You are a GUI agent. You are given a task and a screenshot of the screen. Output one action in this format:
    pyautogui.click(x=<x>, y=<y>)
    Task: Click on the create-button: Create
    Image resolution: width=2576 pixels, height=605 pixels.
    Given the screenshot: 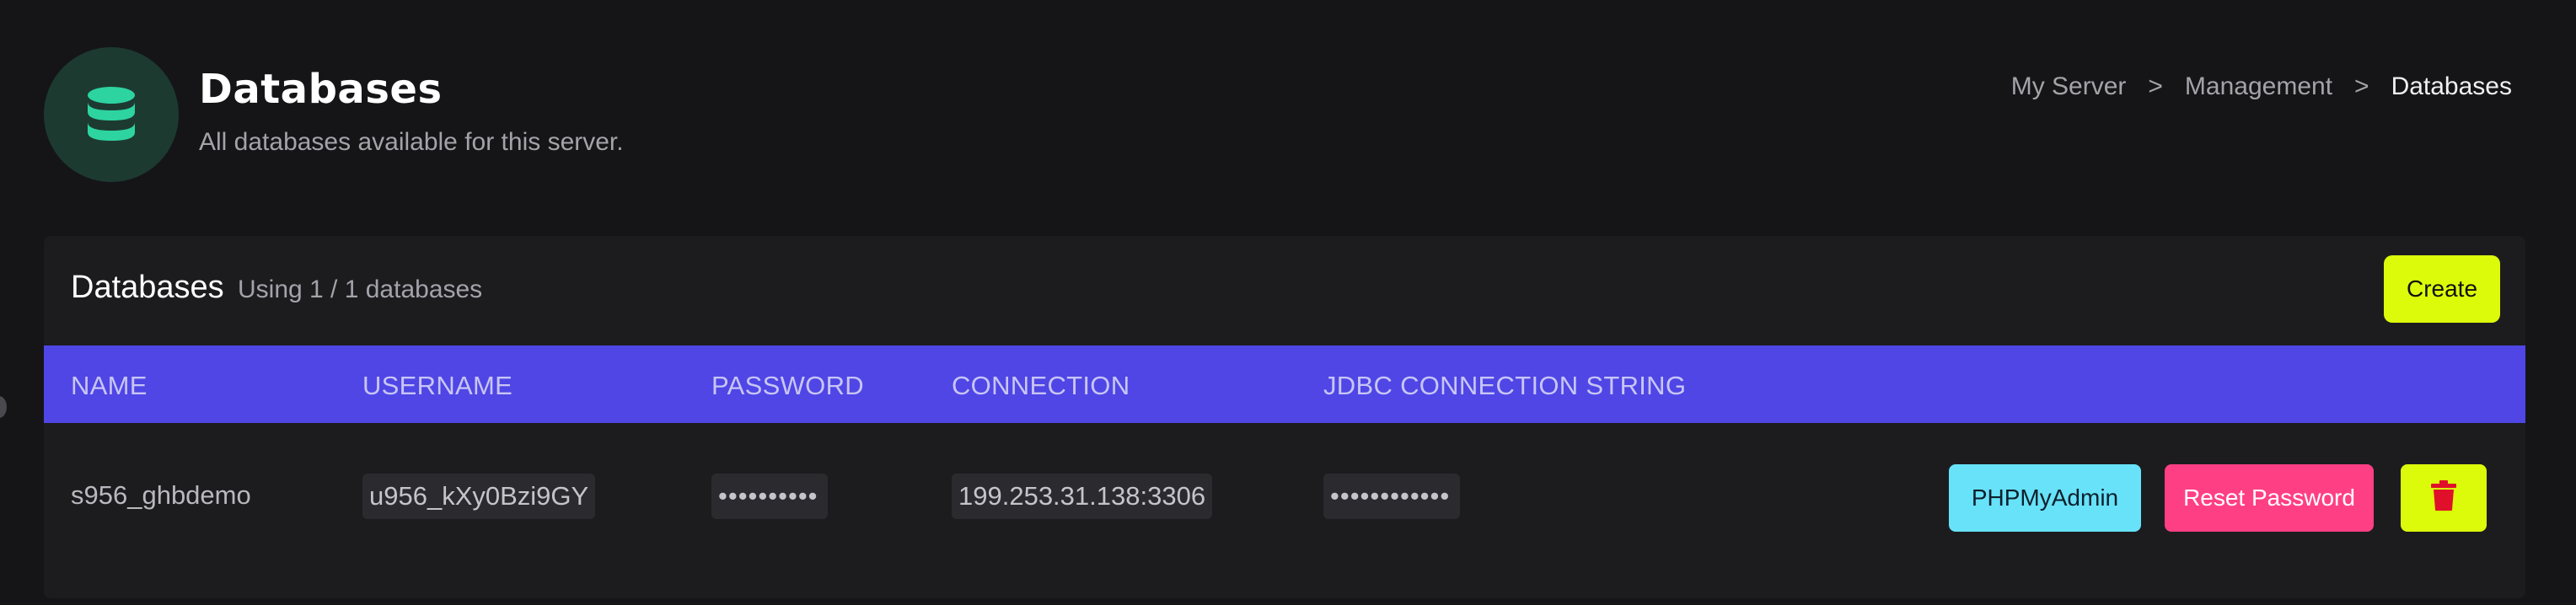 What is the action you would take?
    pyautogui.click(x=2442, y=289)
    